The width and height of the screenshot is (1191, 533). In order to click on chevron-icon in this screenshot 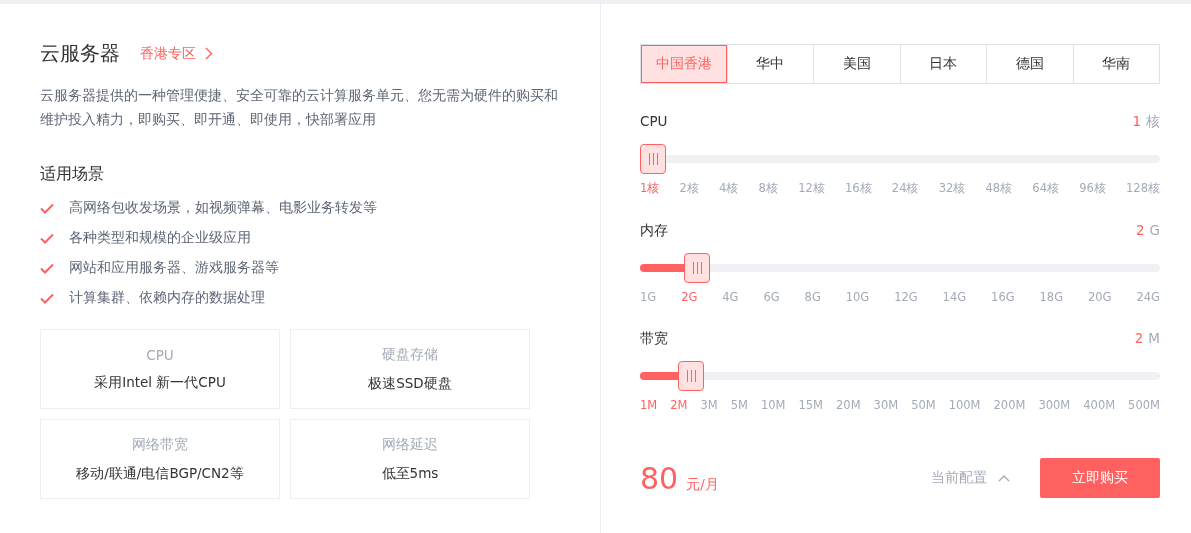, I will do `click(1004, 478)`.